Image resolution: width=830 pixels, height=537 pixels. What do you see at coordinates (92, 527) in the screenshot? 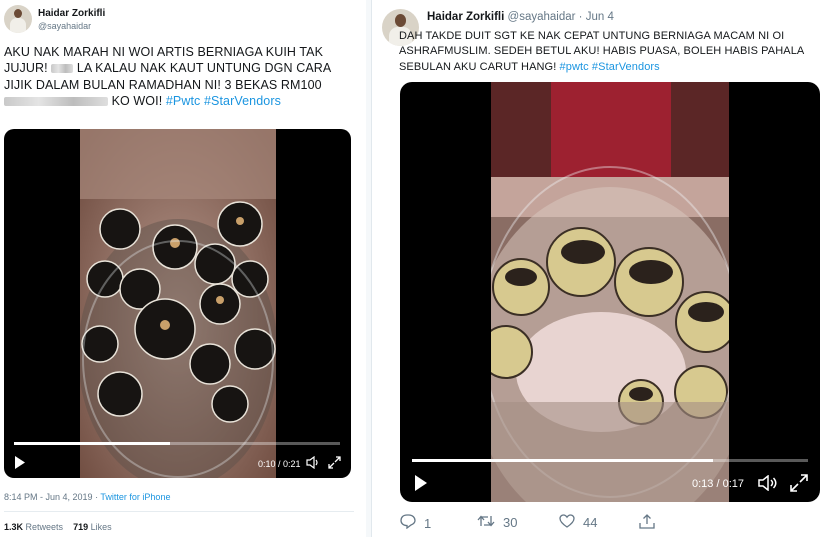
I see `likes-stat: 719 Likes` at bounding box center [92, 527].